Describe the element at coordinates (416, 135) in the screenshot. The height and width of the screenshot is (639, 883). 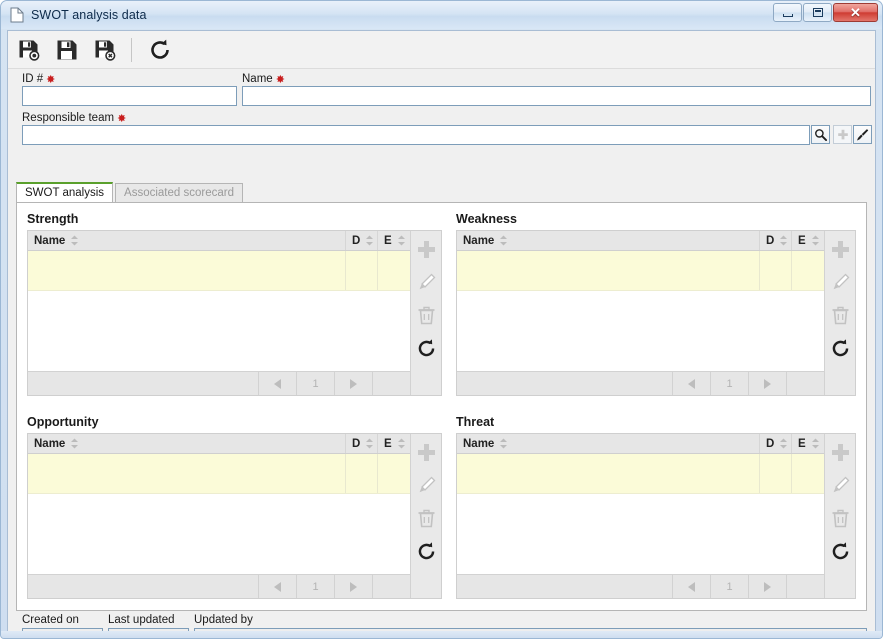
I see `responsible-team-input` at that location.